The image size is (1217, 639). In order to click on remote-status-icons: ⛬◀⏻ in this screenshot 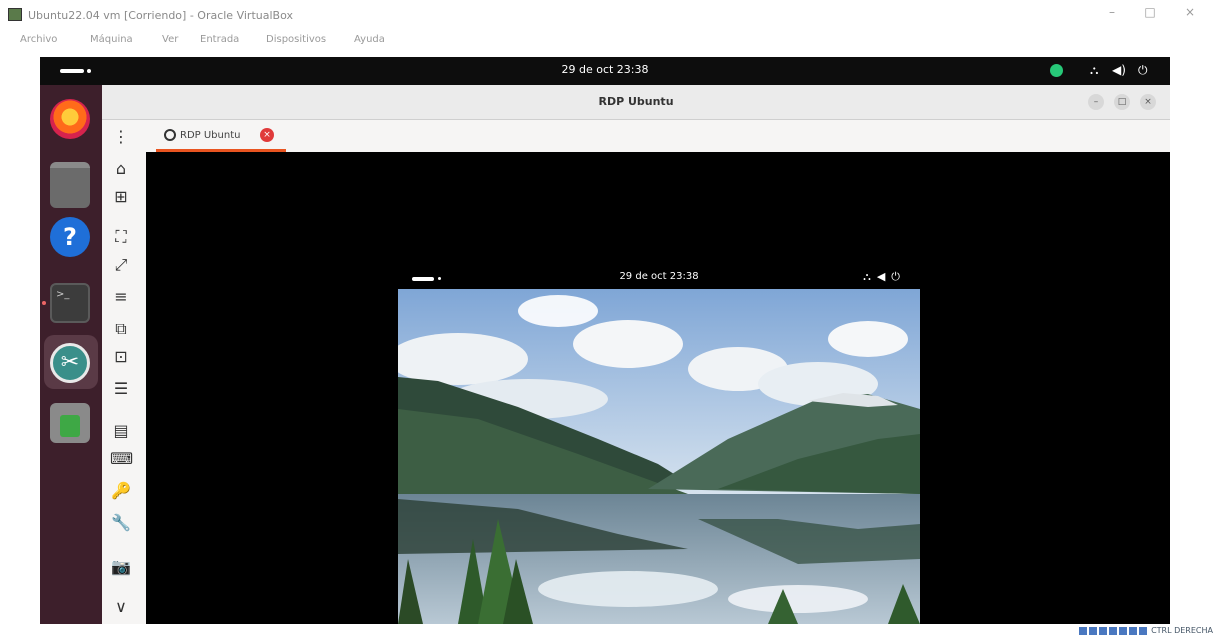, I will do `click(884, 277)`.